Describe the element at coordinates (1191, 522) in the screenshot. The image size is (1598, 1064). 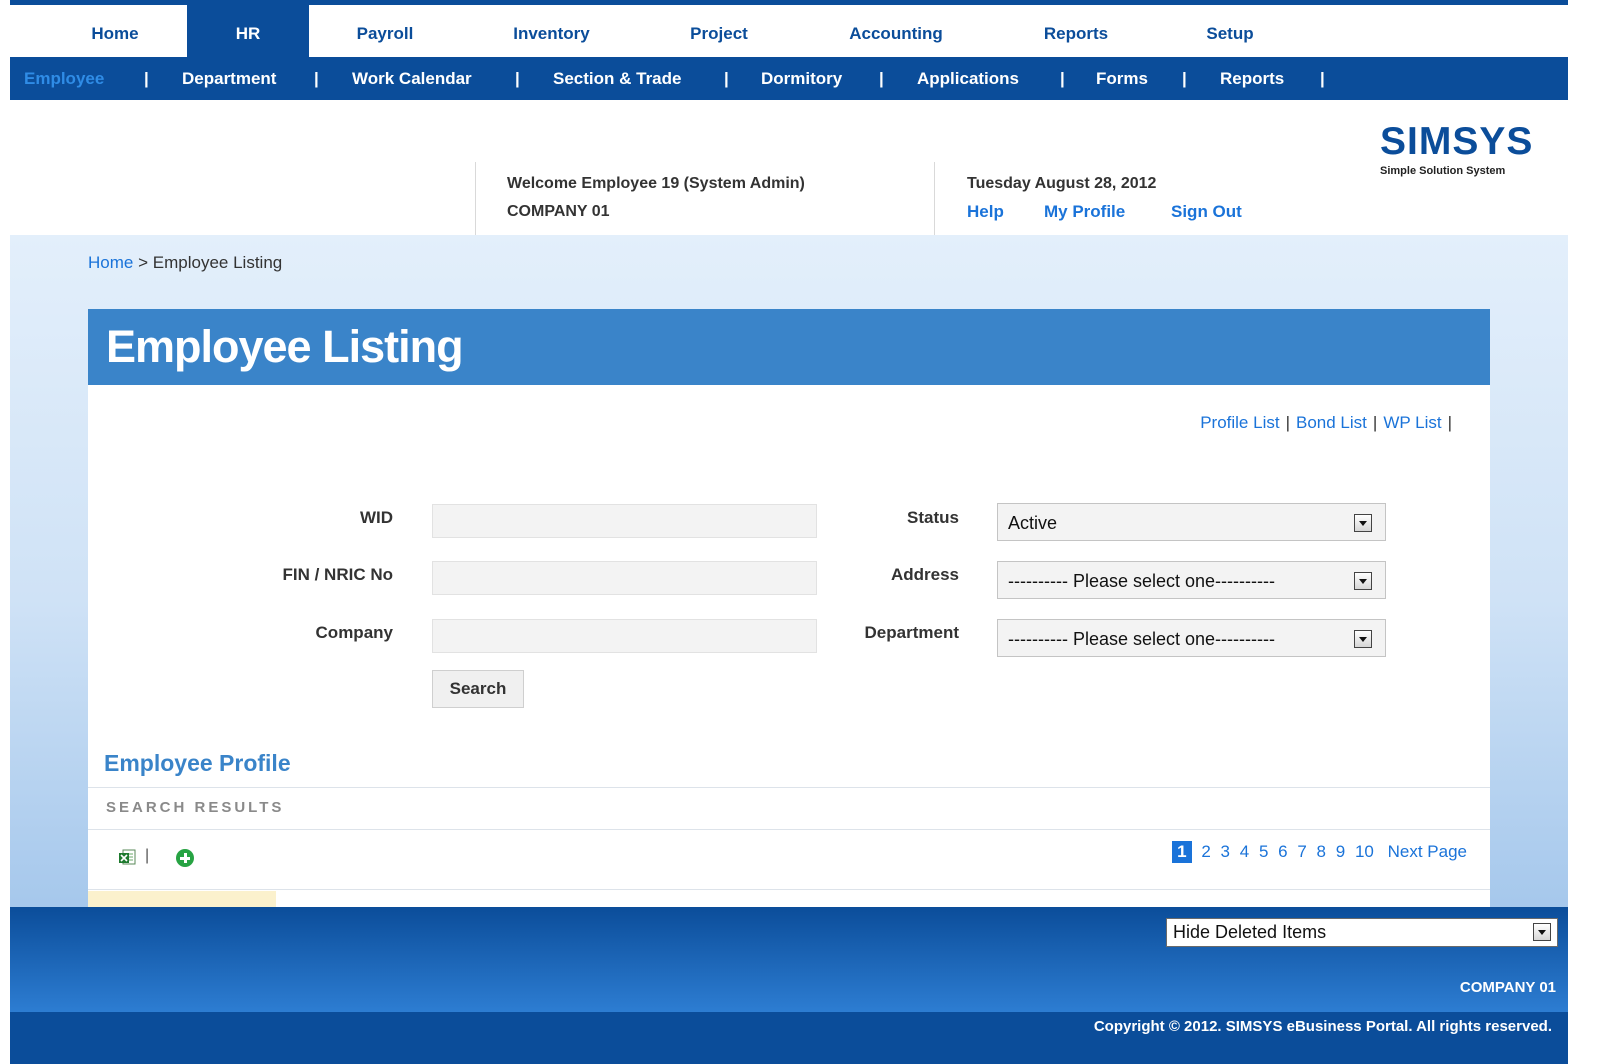
I see `status-select: Active` at that location.